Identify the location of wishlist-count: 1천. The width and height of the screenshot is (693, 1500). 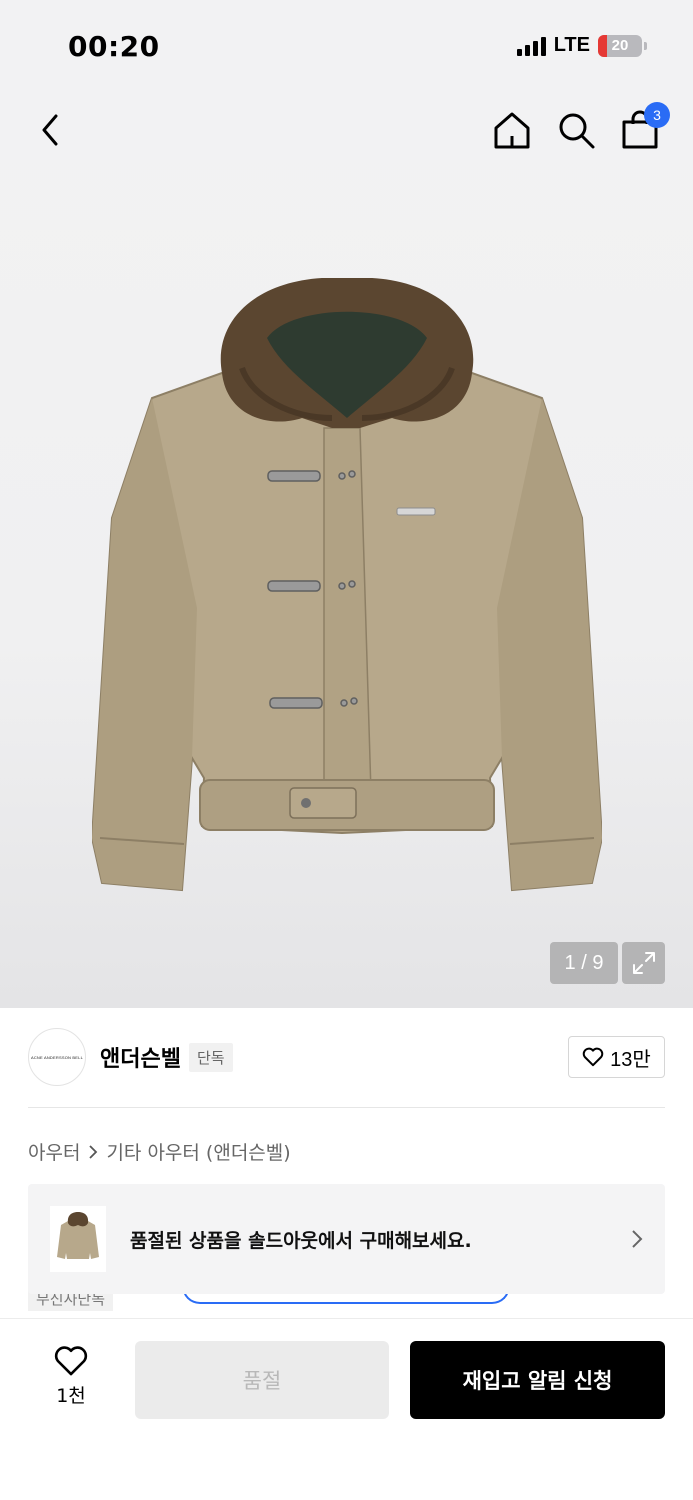
(71, 1396).